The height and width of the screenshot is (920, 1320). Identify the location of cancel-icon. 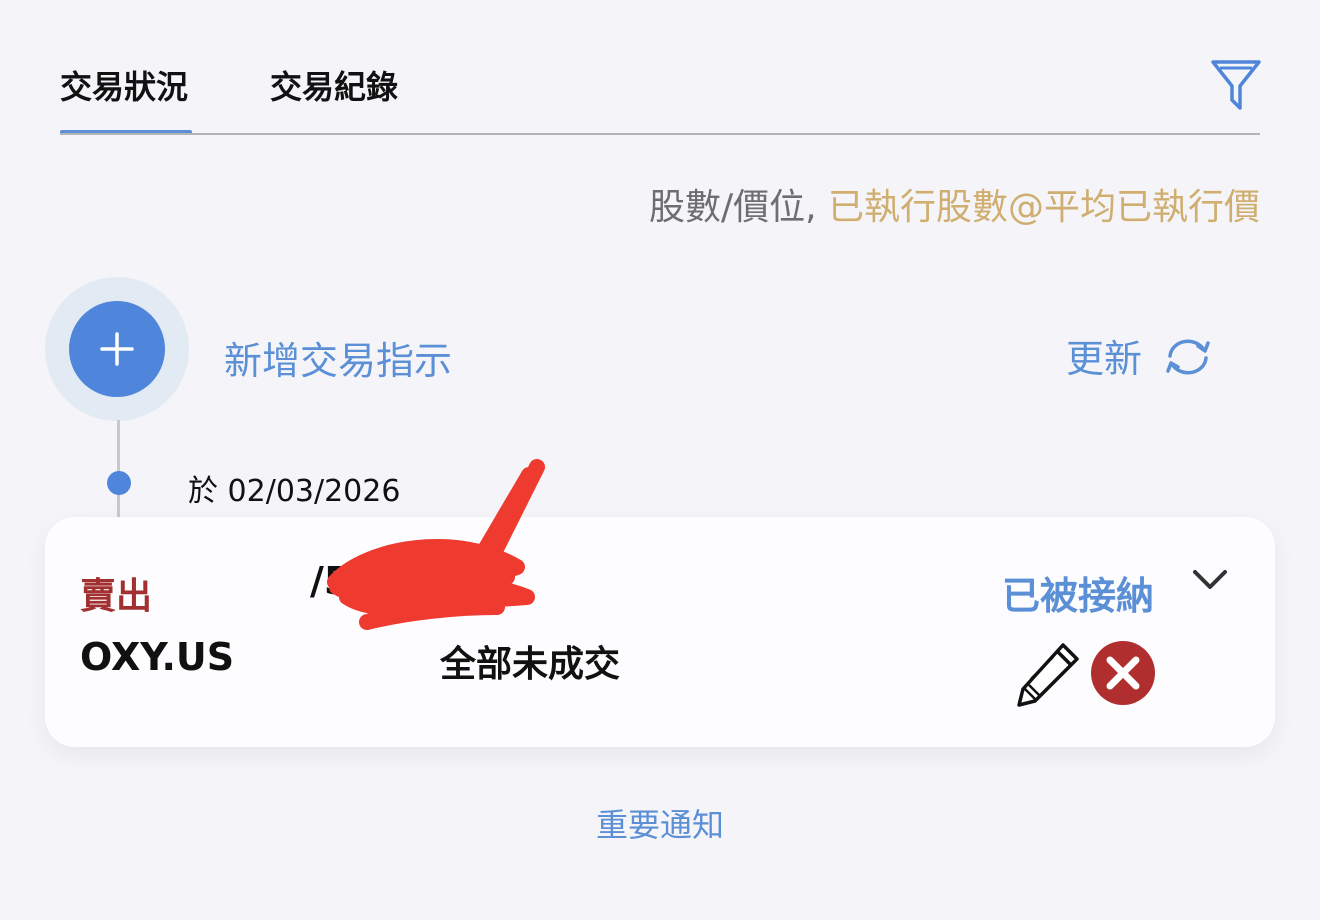
(1123, 673).